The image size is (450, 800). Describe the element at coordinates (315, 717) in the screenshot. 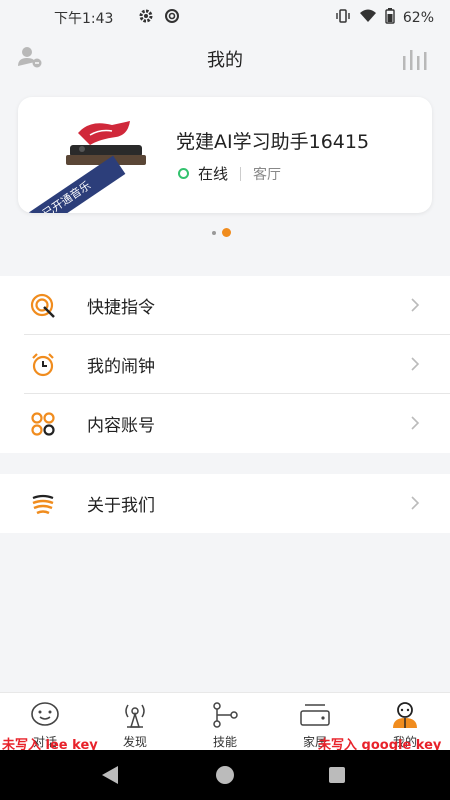

I see `home-device-icon` at that location.